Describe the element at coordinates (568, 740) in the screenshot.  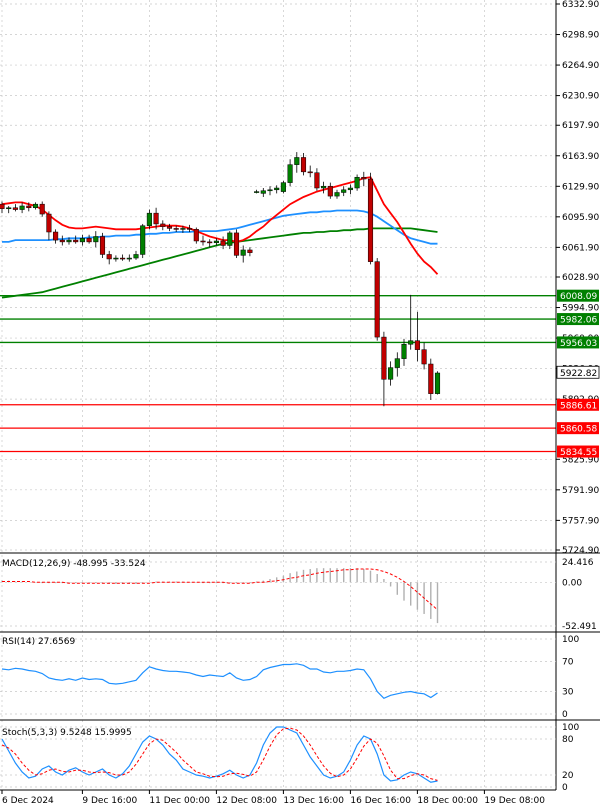
I see `stochastic-tick-label: 80` at that location.